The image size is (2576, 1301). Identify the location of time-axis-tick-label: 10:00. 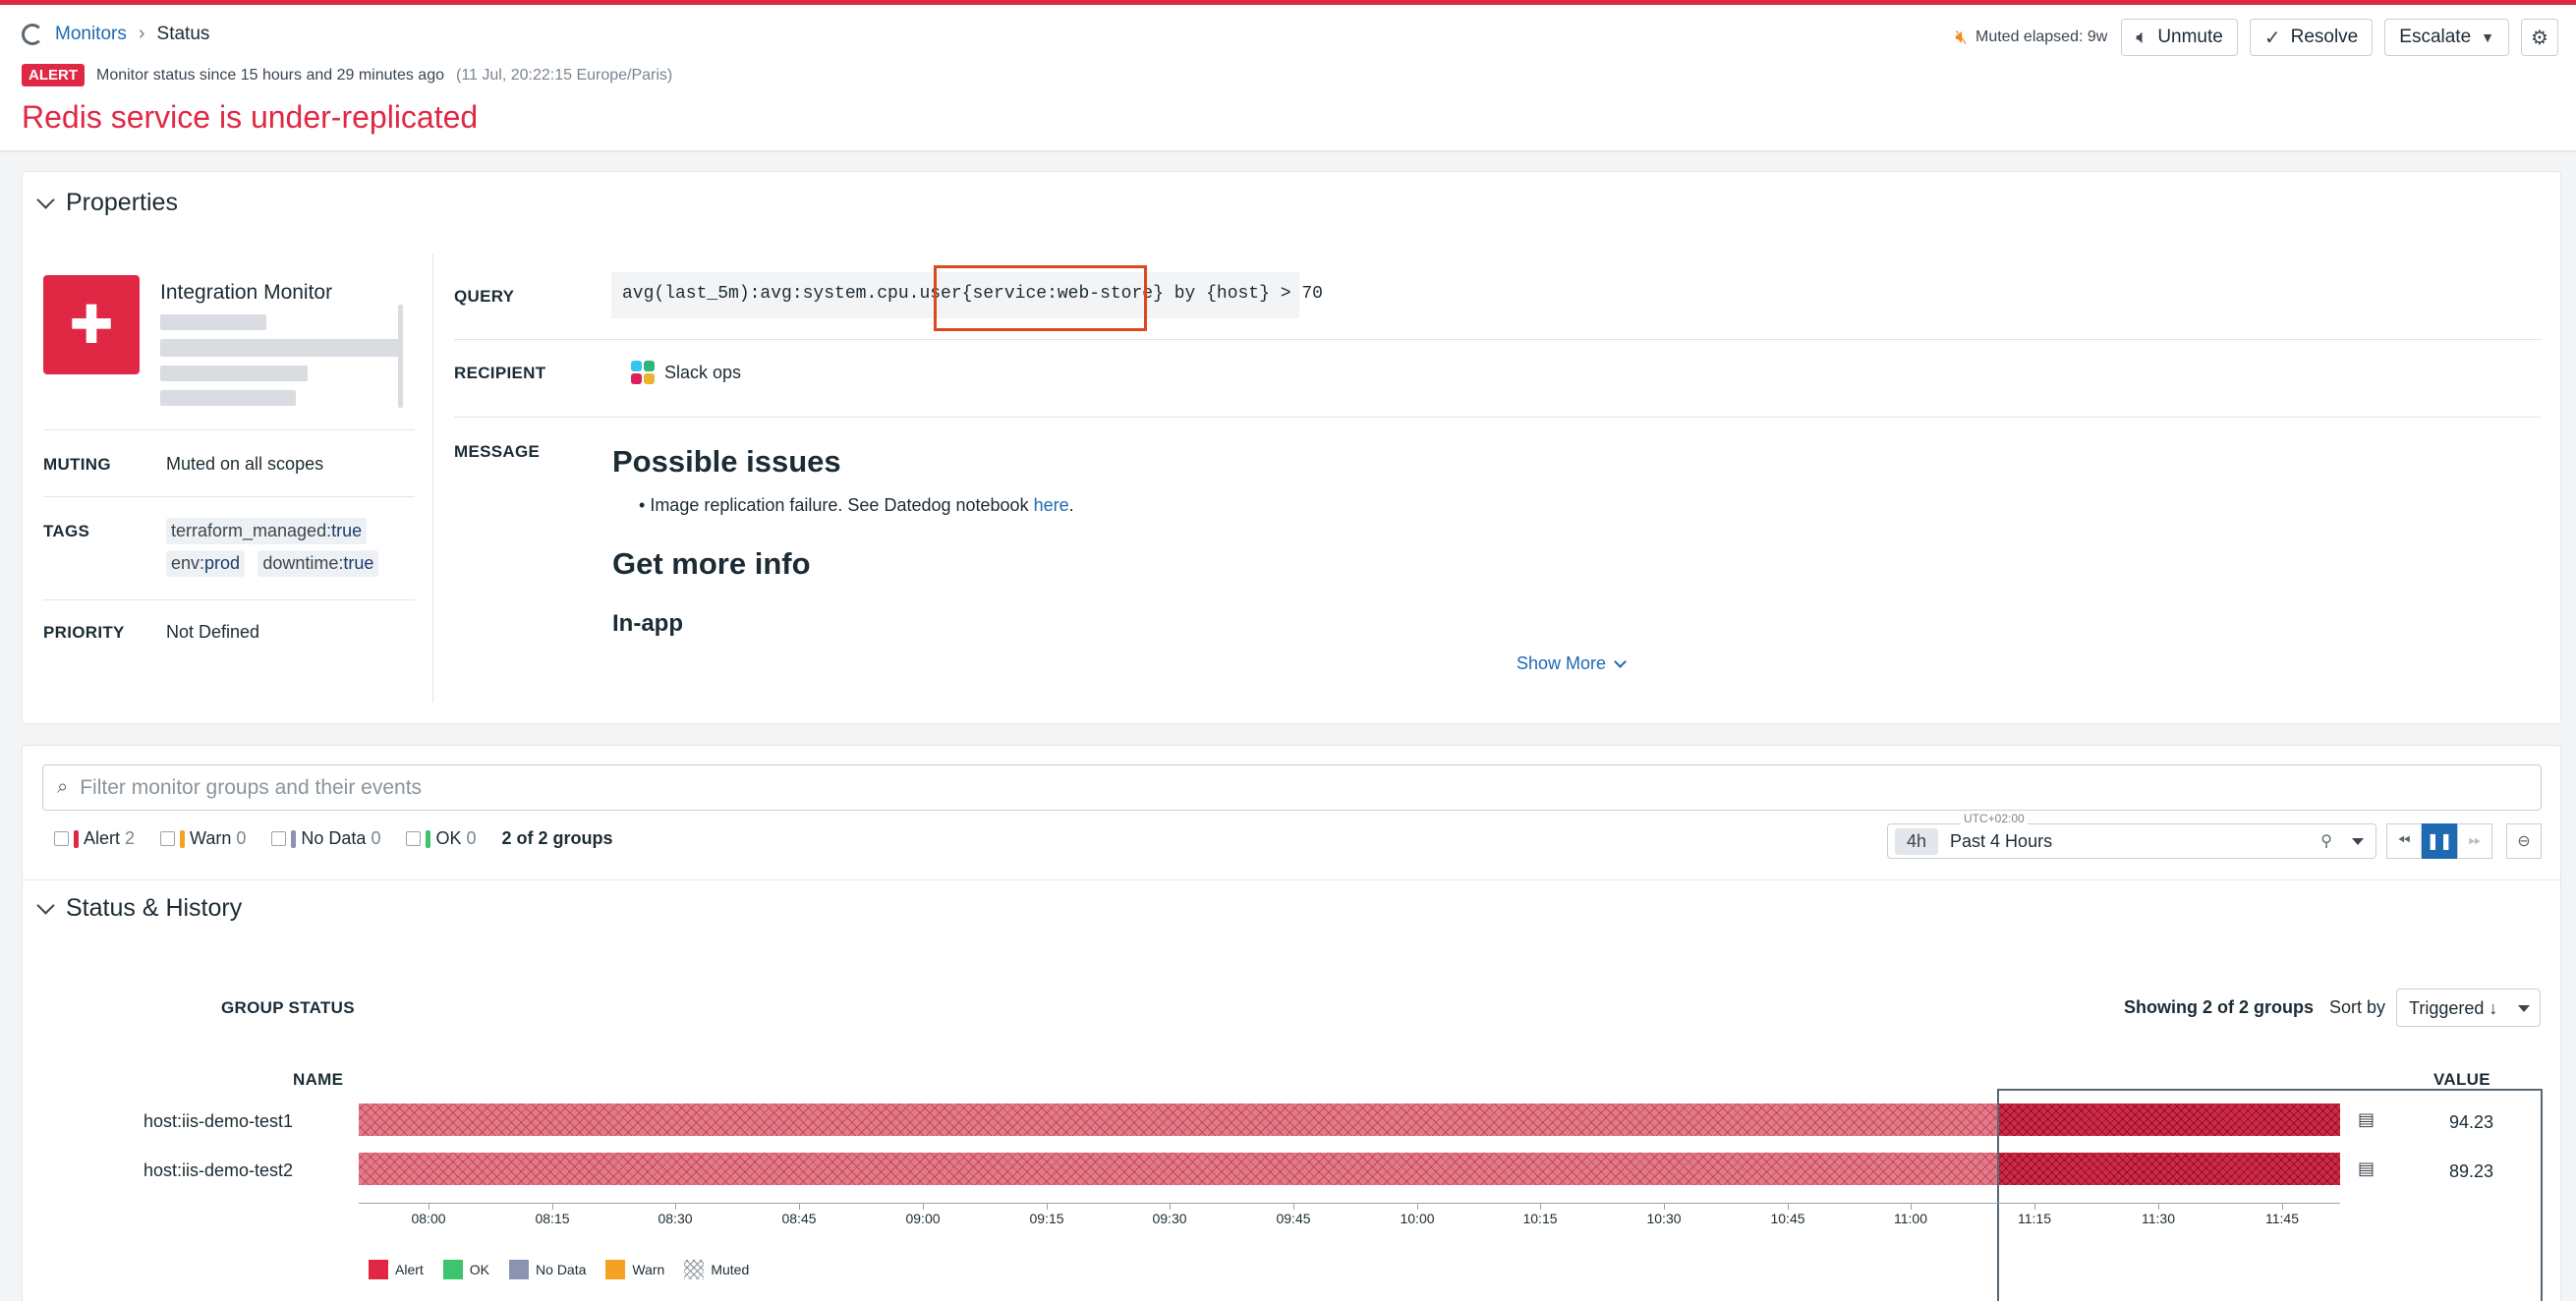
(1418, 1218).